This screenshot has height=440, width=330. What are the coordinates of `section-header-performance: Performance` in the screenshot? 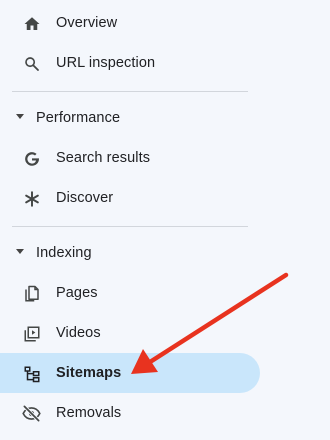 It's located at (124, 118).